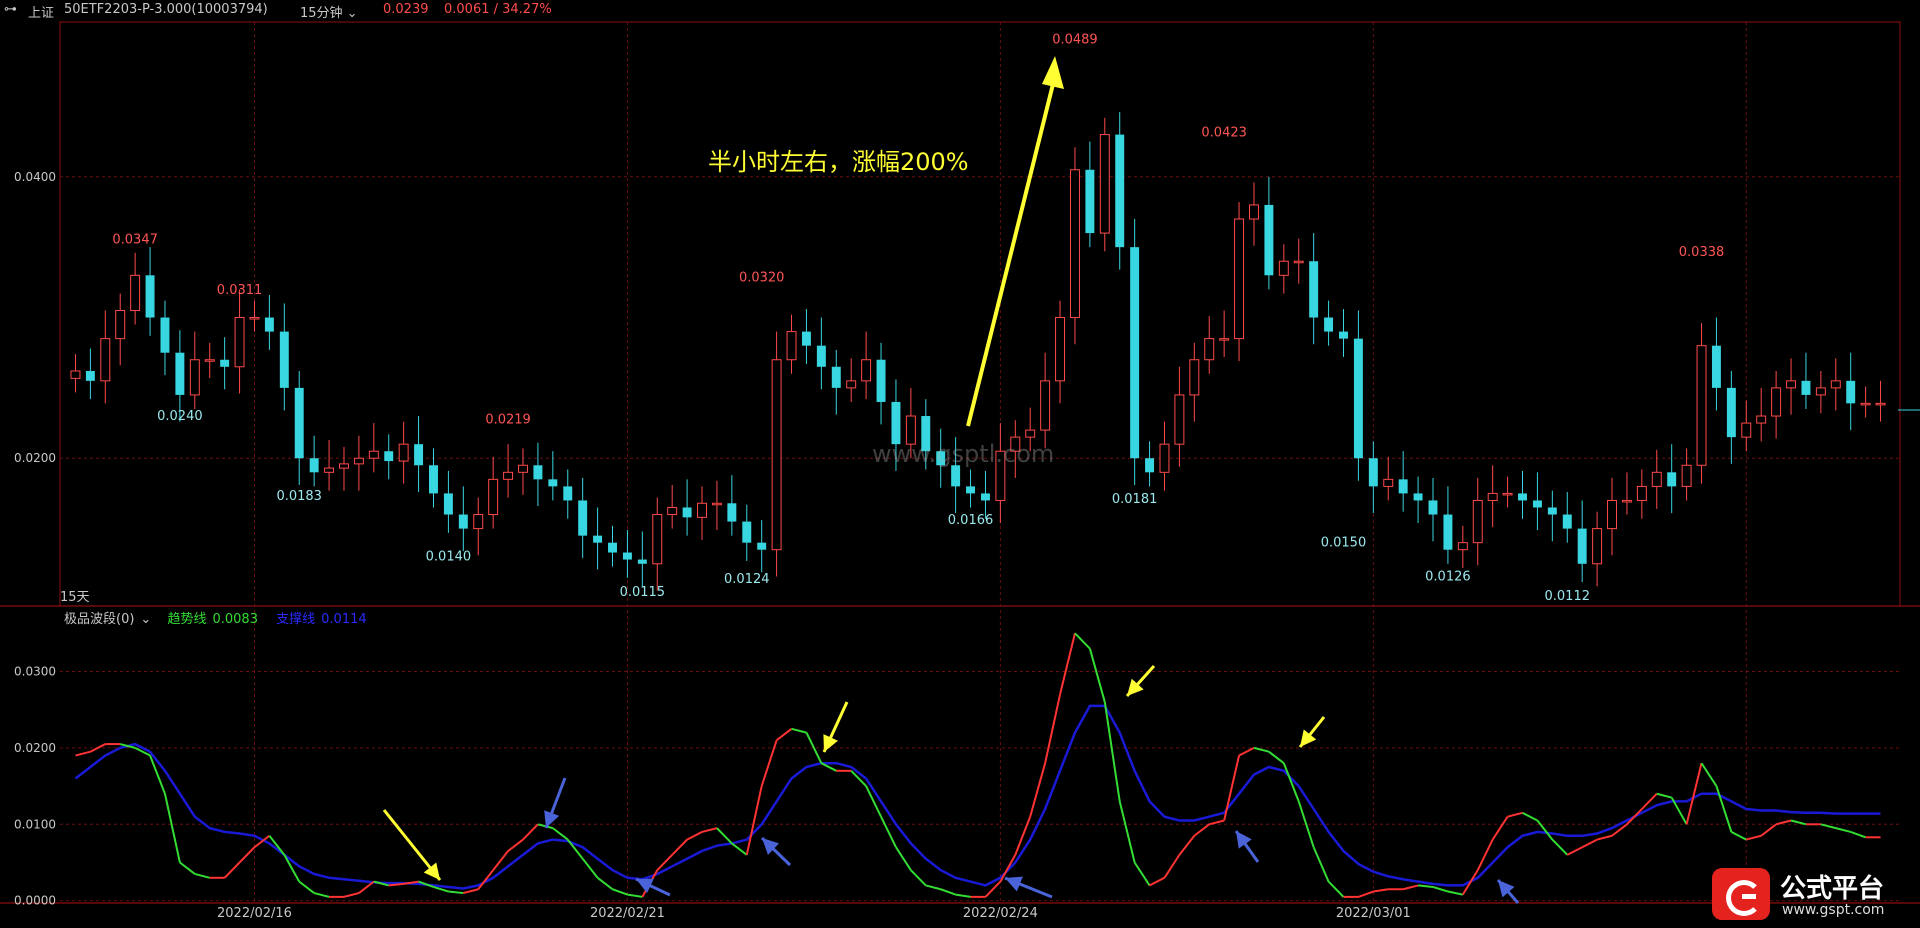 This screenshot has width=1920, height=928. What do you see at coordinates (35, 901) in the screenshot?
I see `y-tick-label: 0.0000` at bounding box center [35, 901].